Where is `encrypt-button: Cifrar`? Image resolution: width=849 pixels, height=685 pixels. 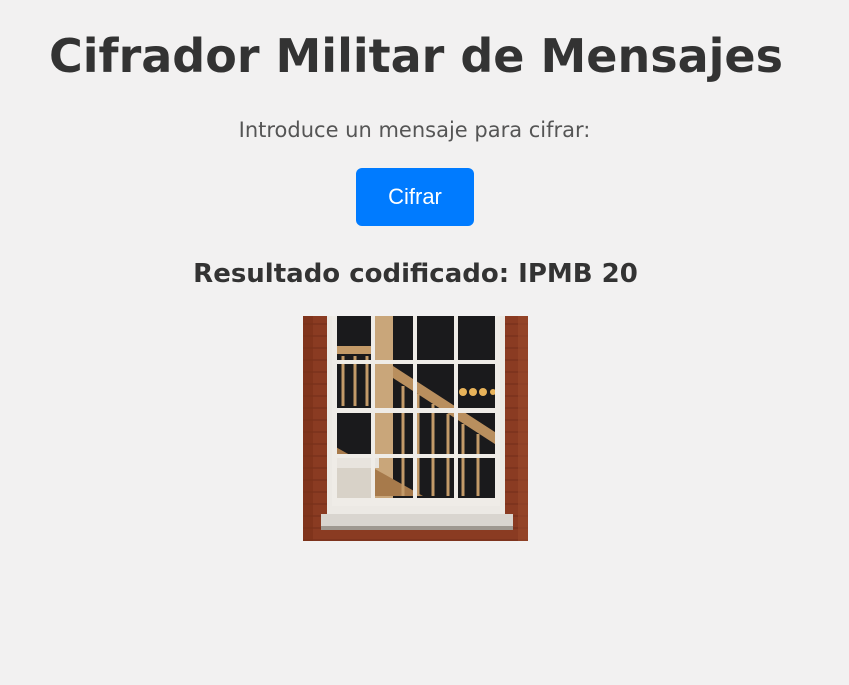
encrypt-button: Cifrar is located at coordinates (415, 197).